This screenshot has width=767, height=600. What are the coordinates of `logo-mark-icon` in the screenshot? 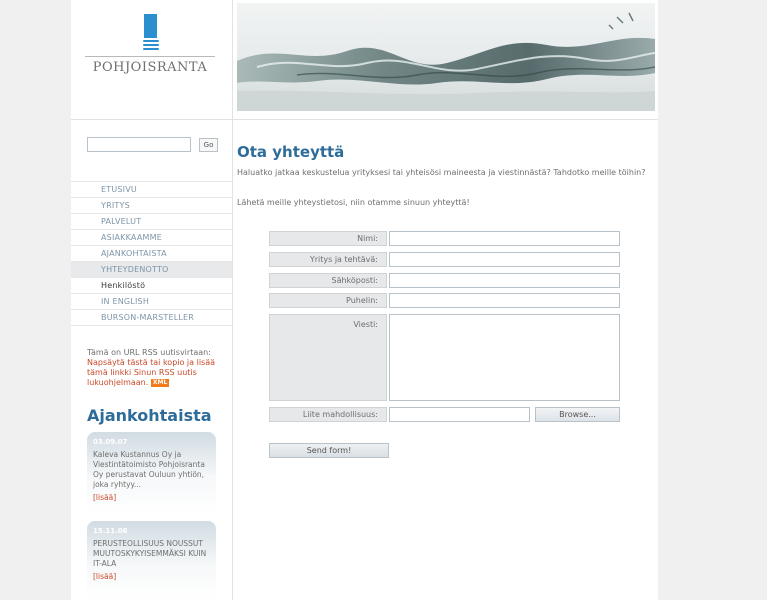 It's located at (151, 33).